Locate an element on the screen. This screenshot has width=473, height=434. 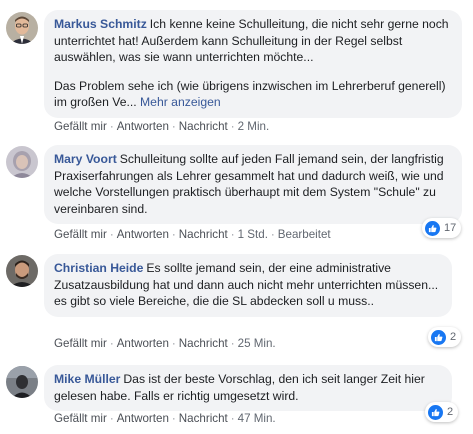
comment-actions: Gefällt mir · Antworten · Nachricht · 25 Min. is located at coordinates (165, 343).